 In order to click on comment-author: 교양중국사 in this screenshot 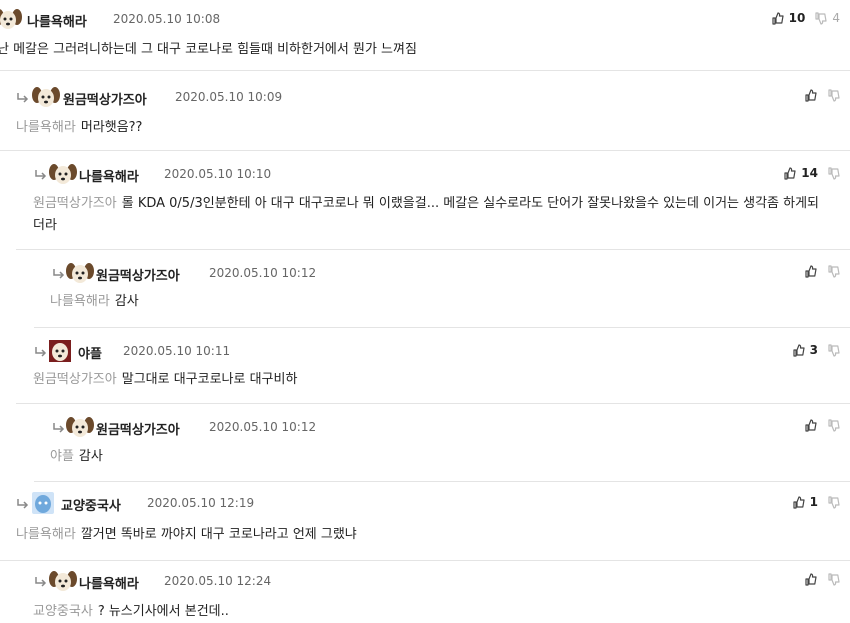, I will do `click(91, 504)`.